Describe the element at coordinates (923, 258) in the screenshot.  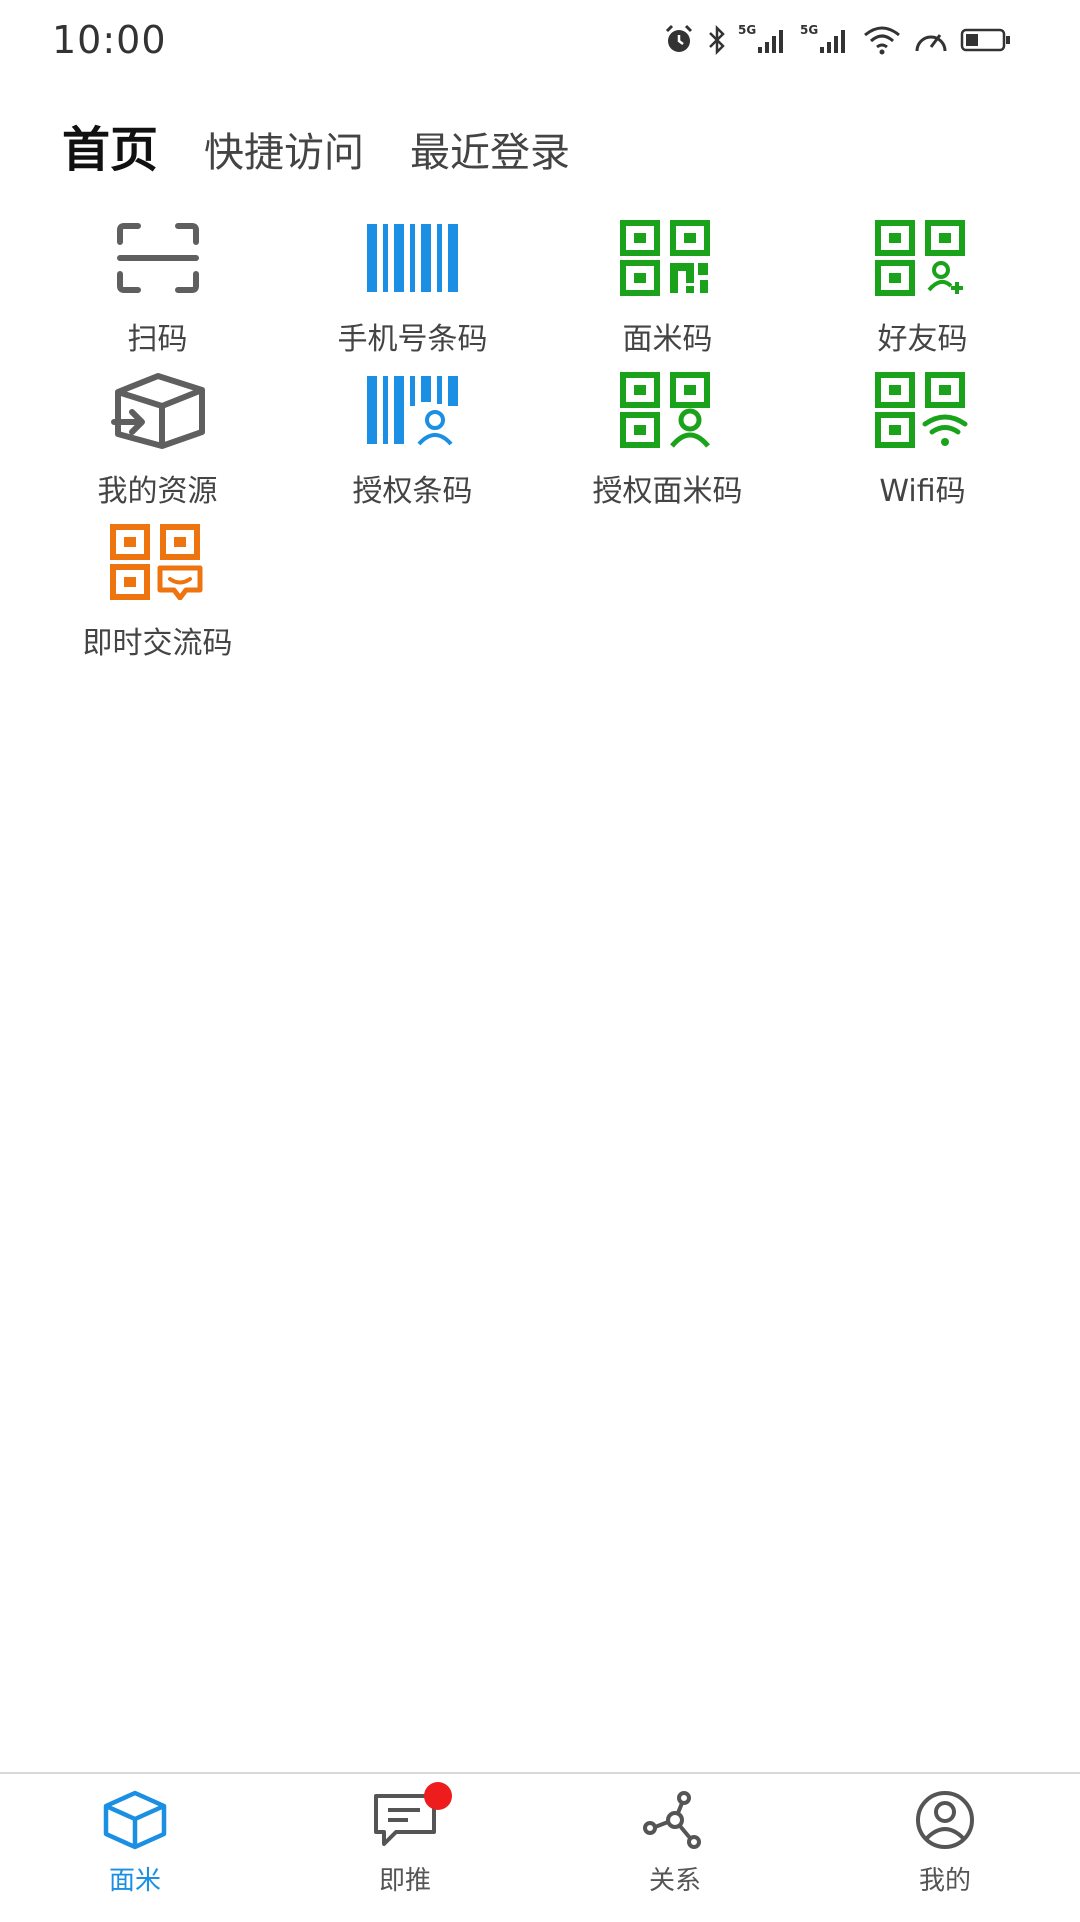
I see `qr-add-friend-icon` at that location.